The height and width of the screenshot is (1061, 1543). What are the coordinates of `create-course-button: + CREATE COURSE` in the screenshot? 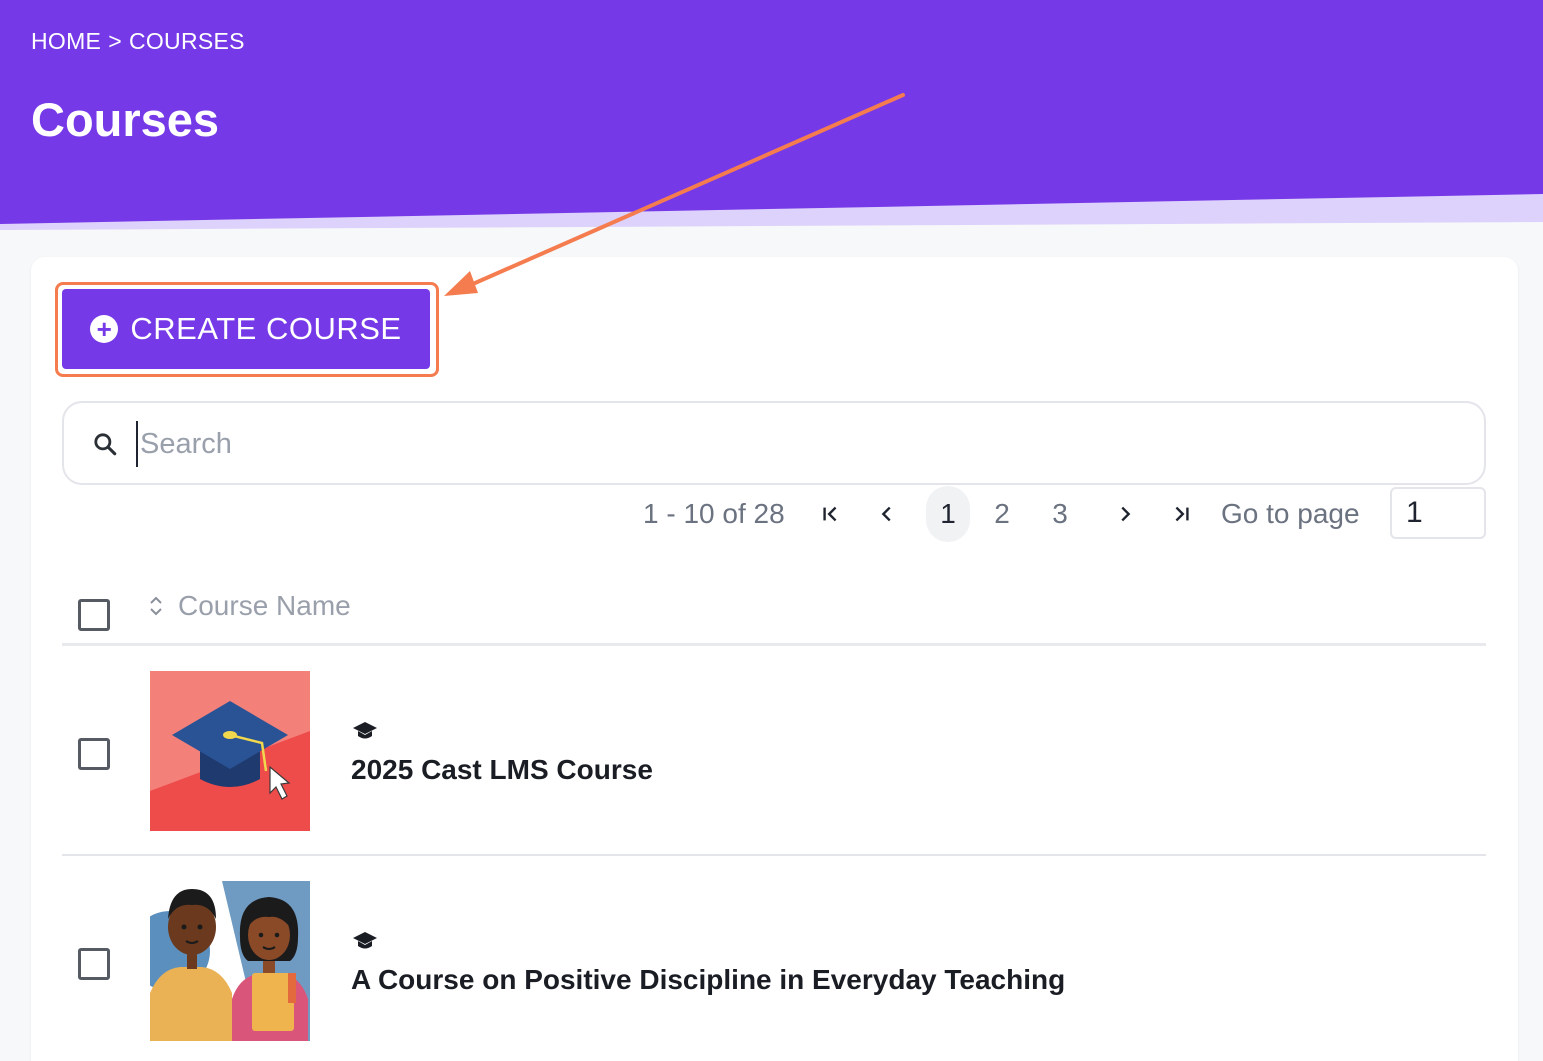 It's located at (246, 329).